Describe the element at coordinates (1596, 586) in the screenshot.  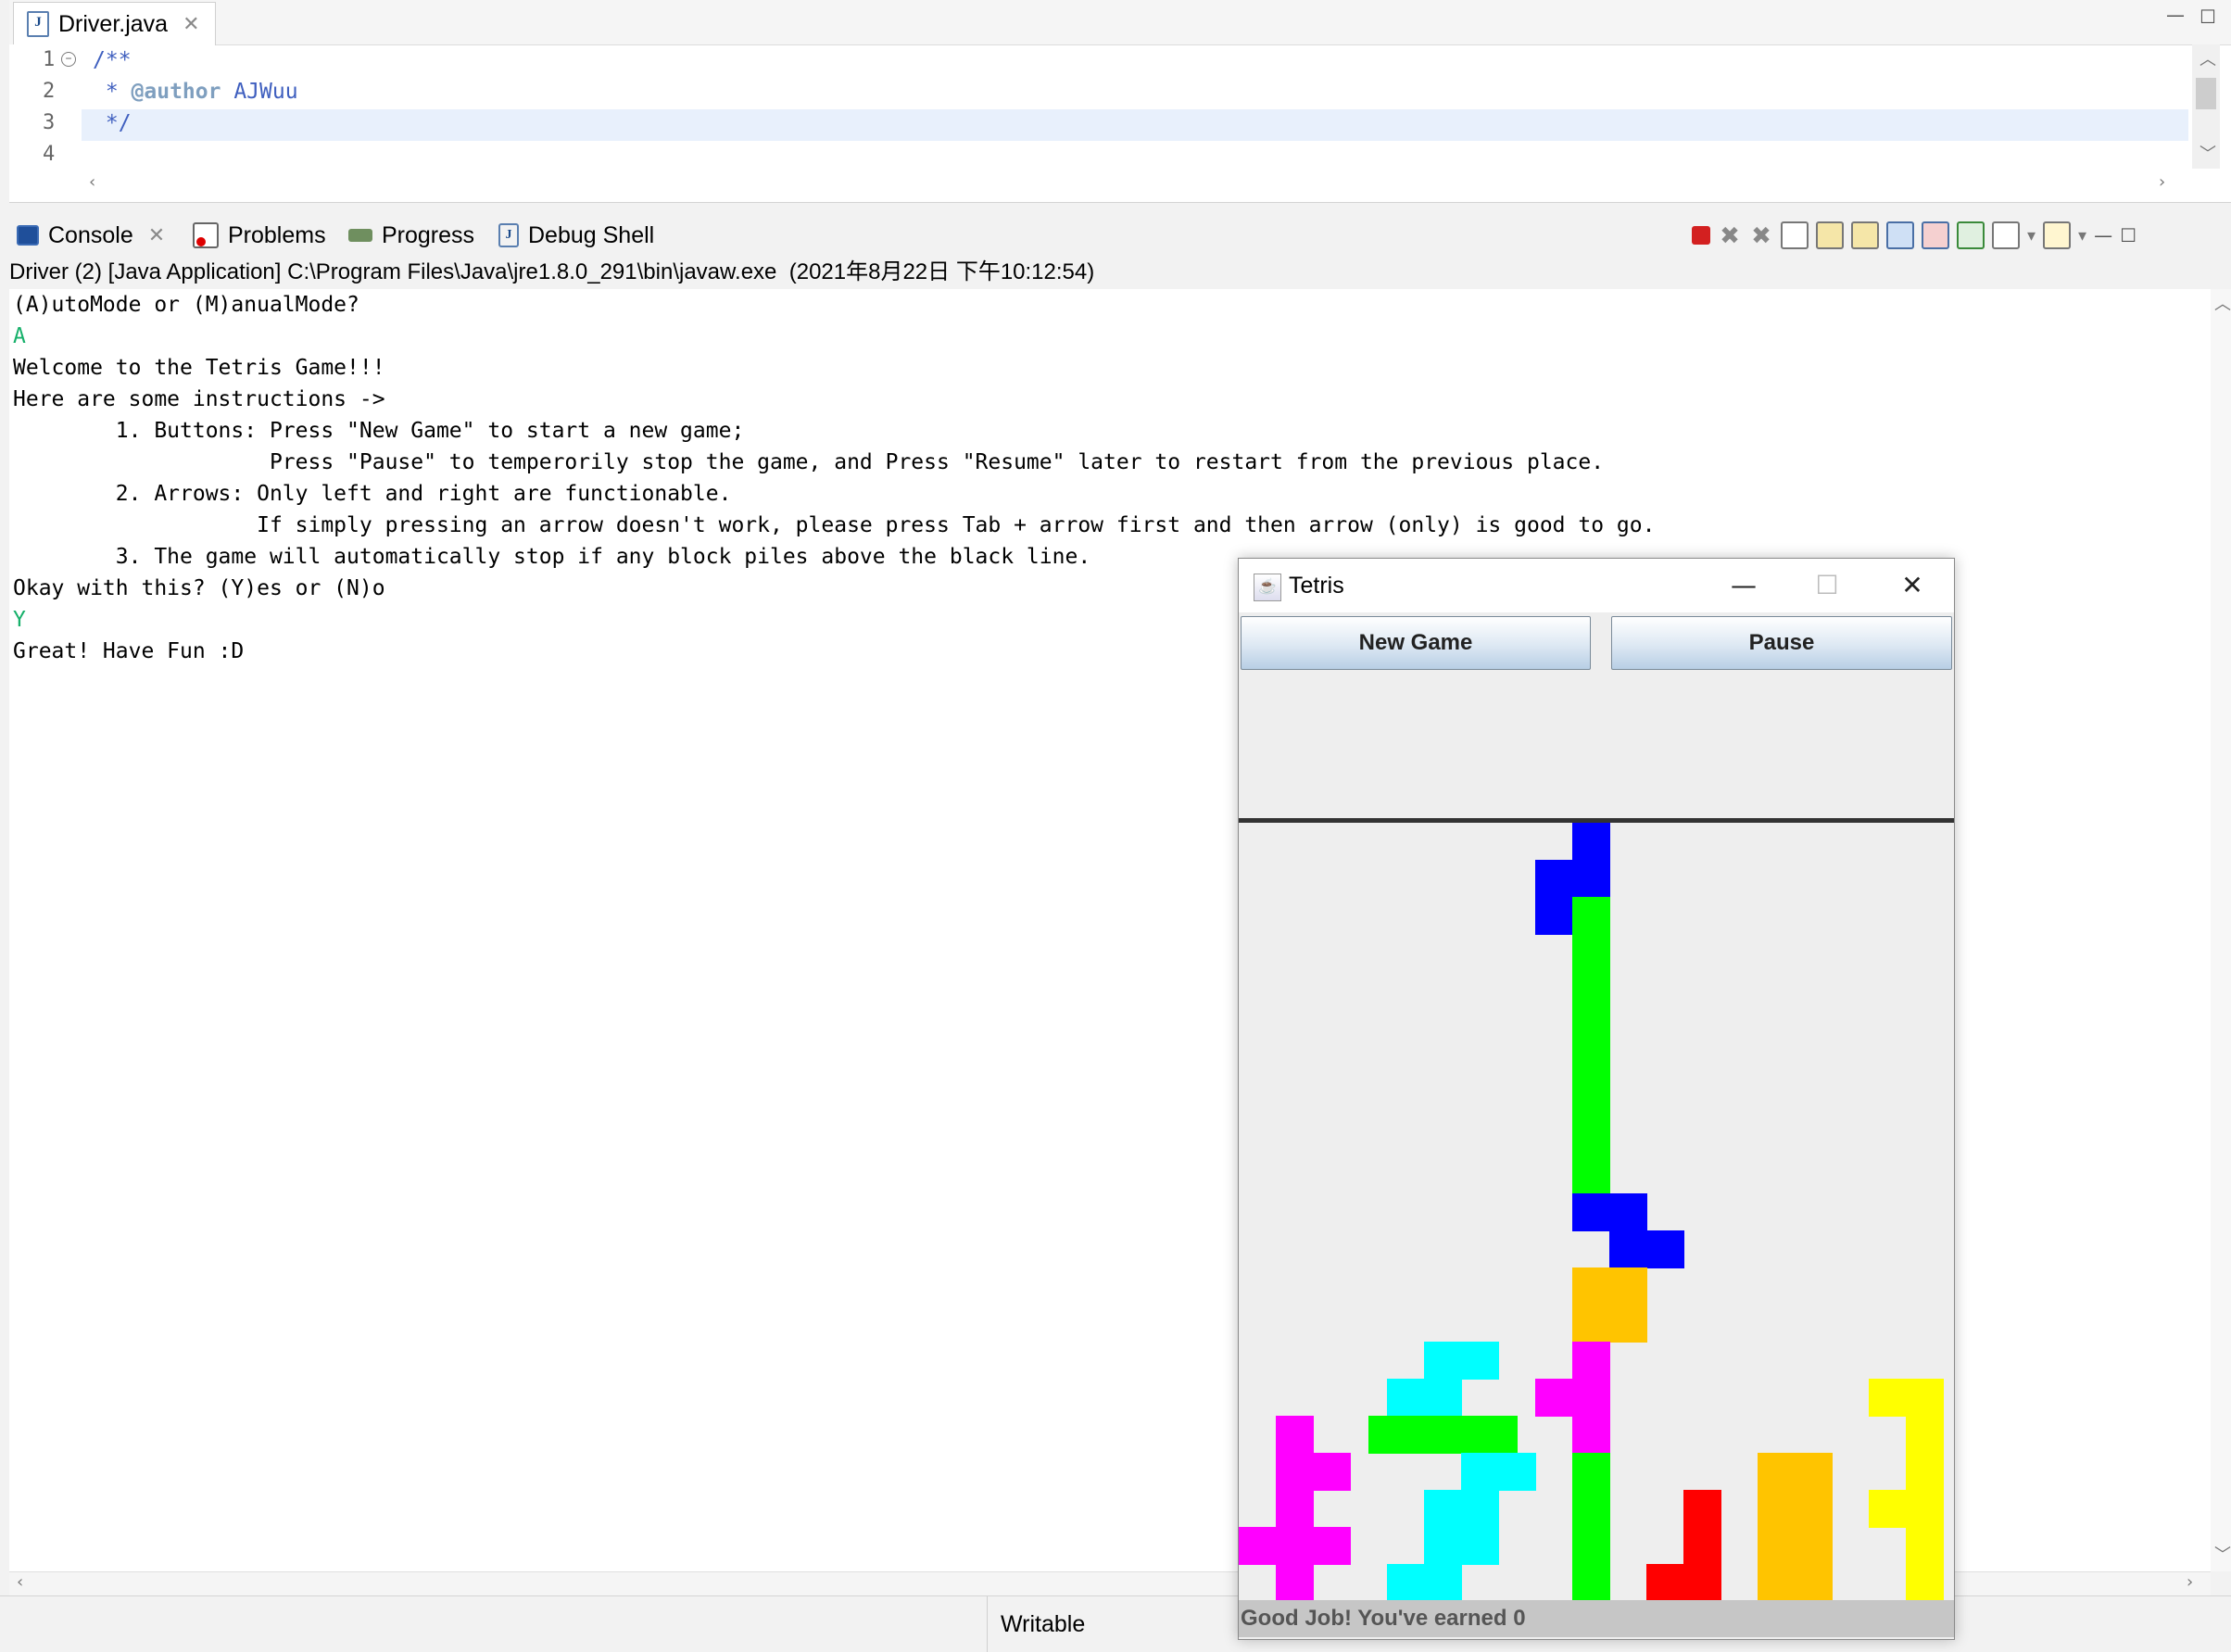
I see `tetris-title-bar: ☕ Tetris — ☐ ✕` at that location.